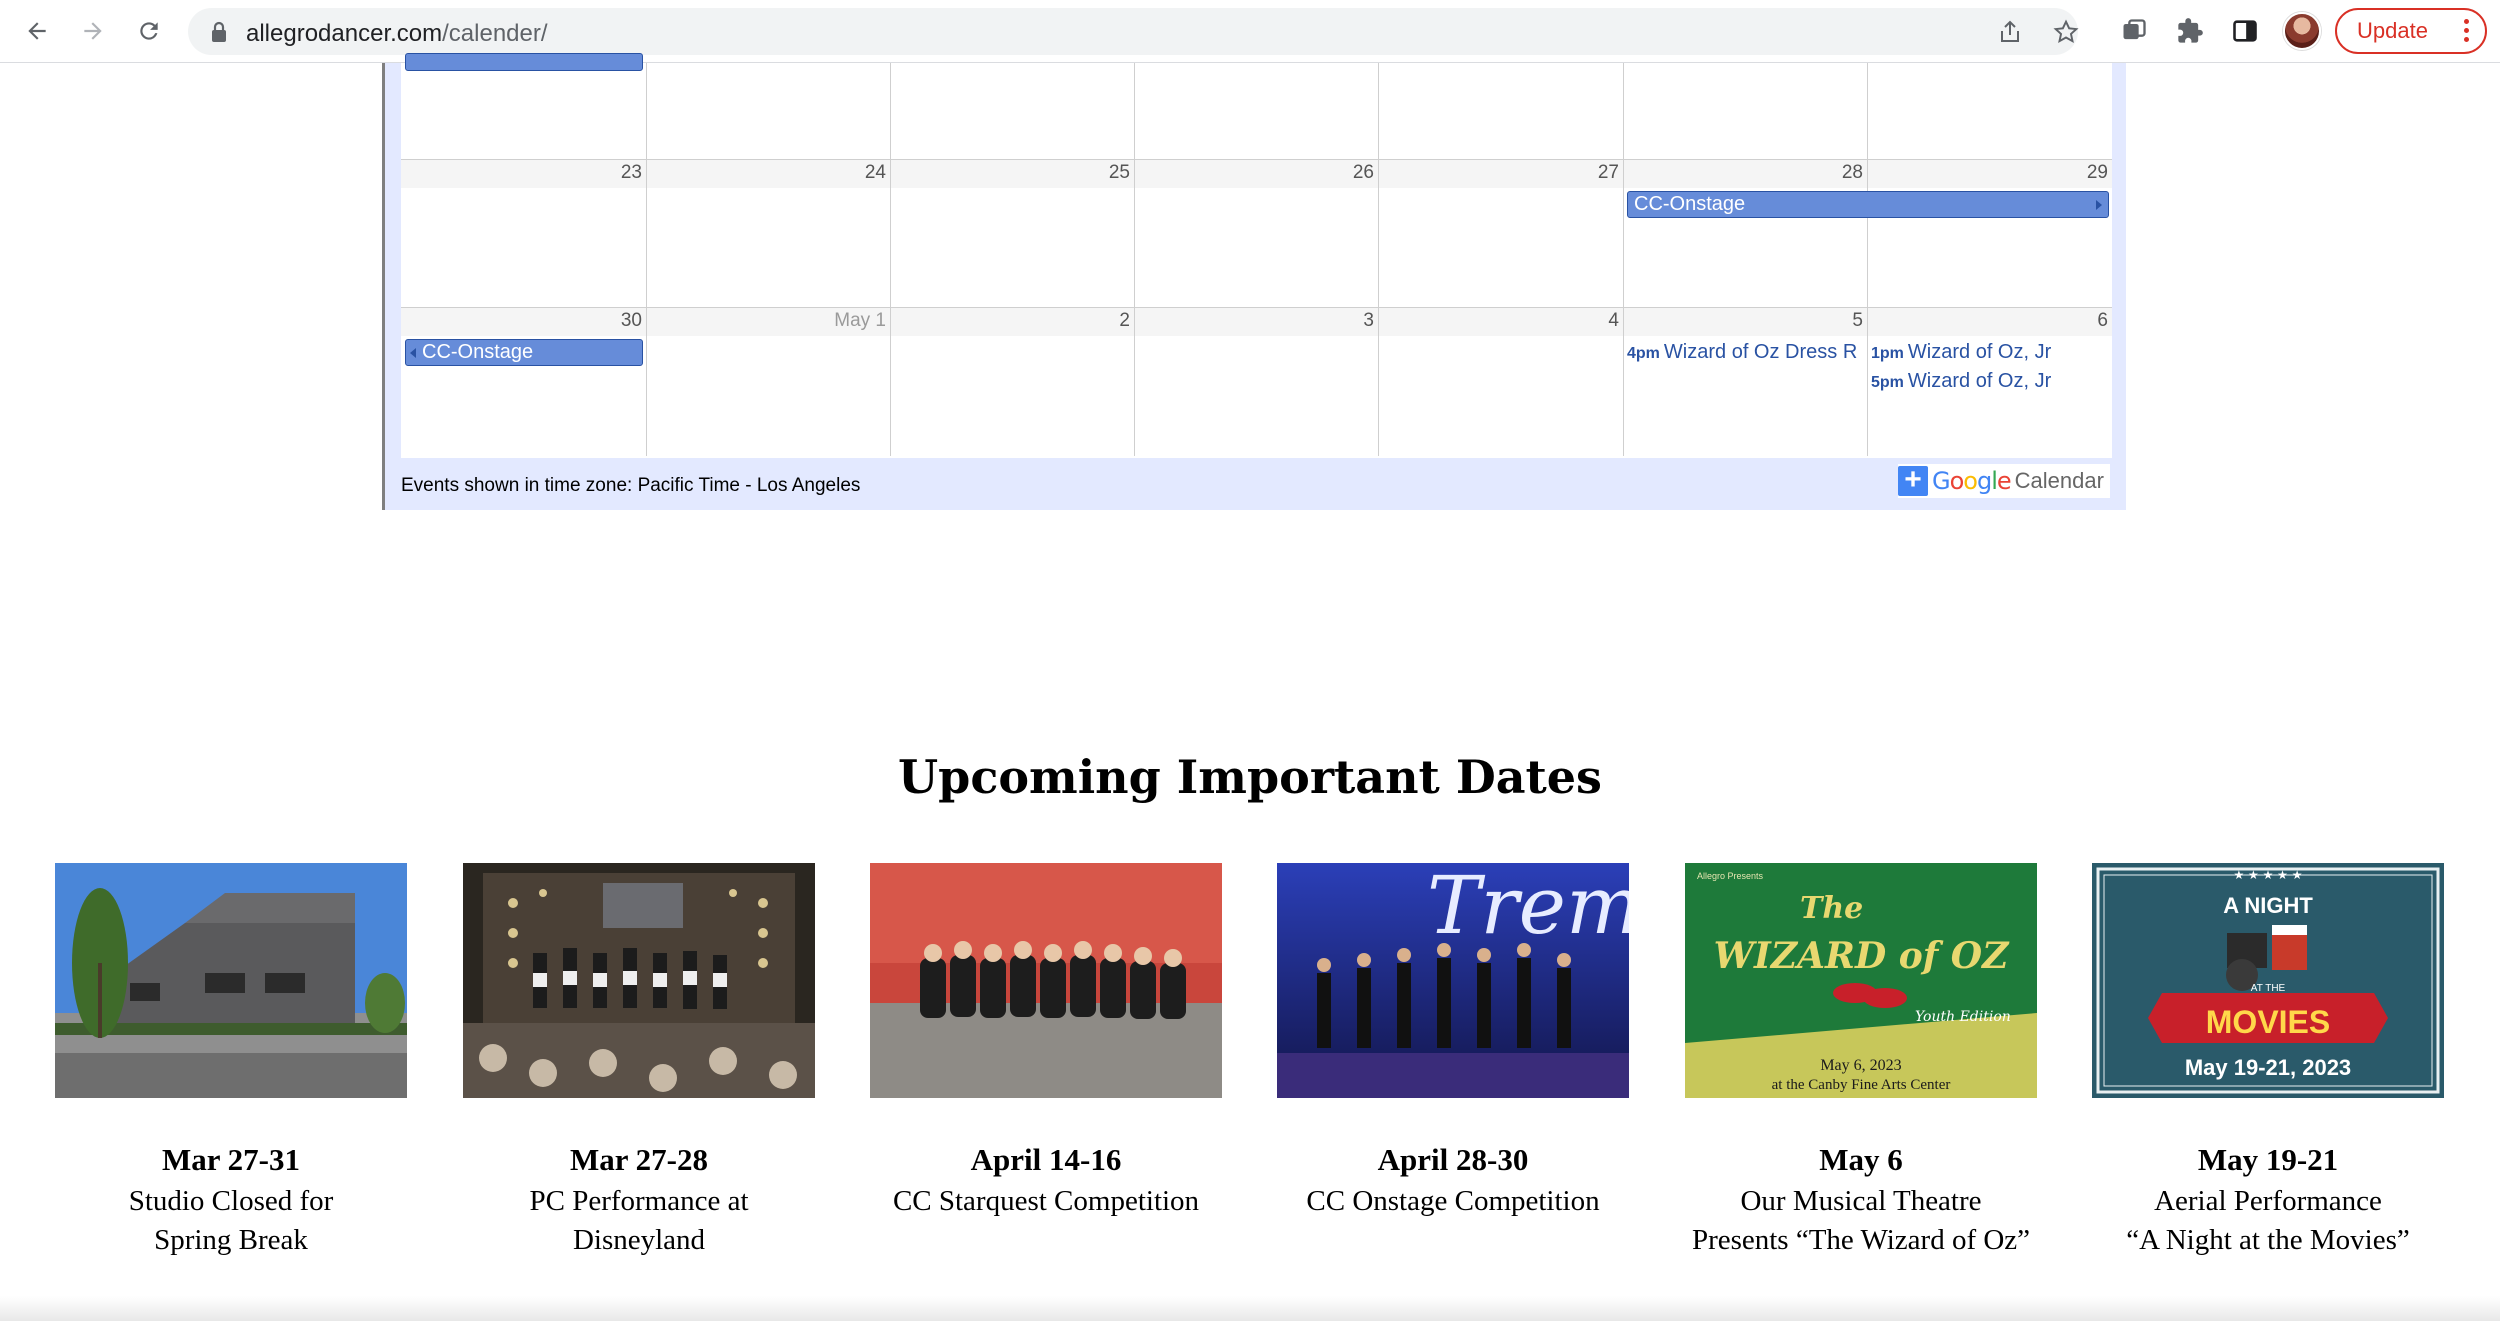 This screenshot has width=2500, height=1321. Describe the element at coordinates (875, 172) in the screenshot. I see `day-number: 24` at that location.